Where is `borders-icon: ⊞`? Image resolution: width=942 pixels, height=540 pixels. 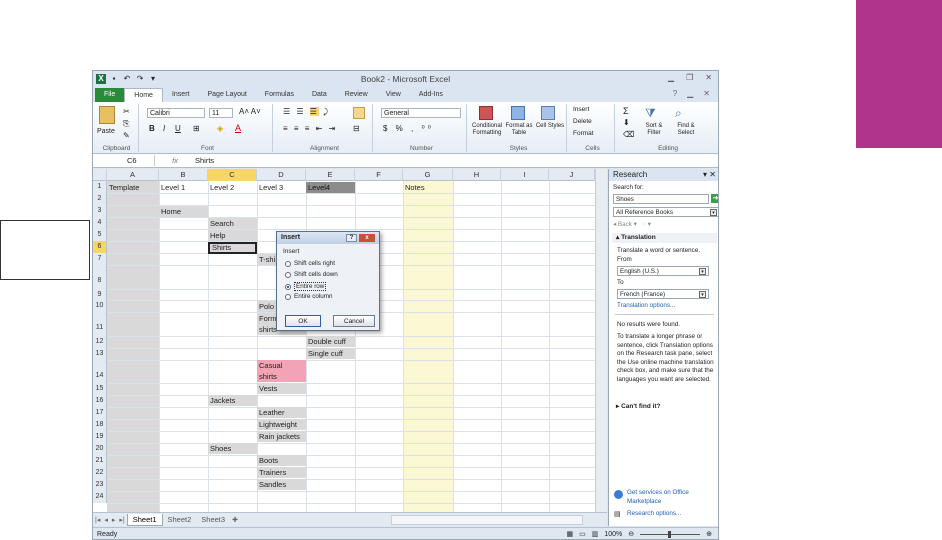
borders-icon: ⊞ is located at coordinates (196, 128).